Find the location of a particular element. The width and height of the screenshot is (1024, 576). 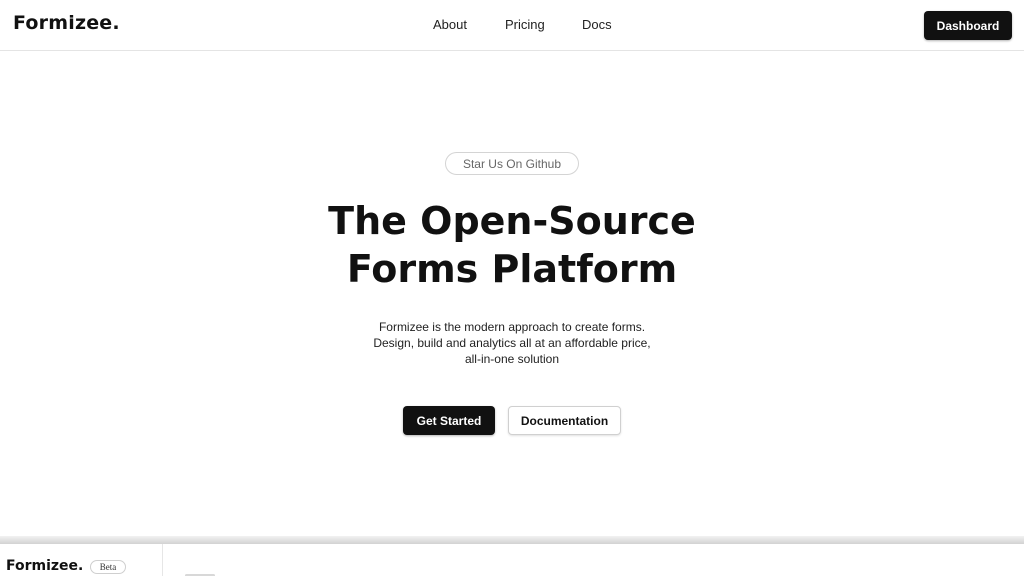

get-started-button: Get Started is located at coordinates (449, 420).